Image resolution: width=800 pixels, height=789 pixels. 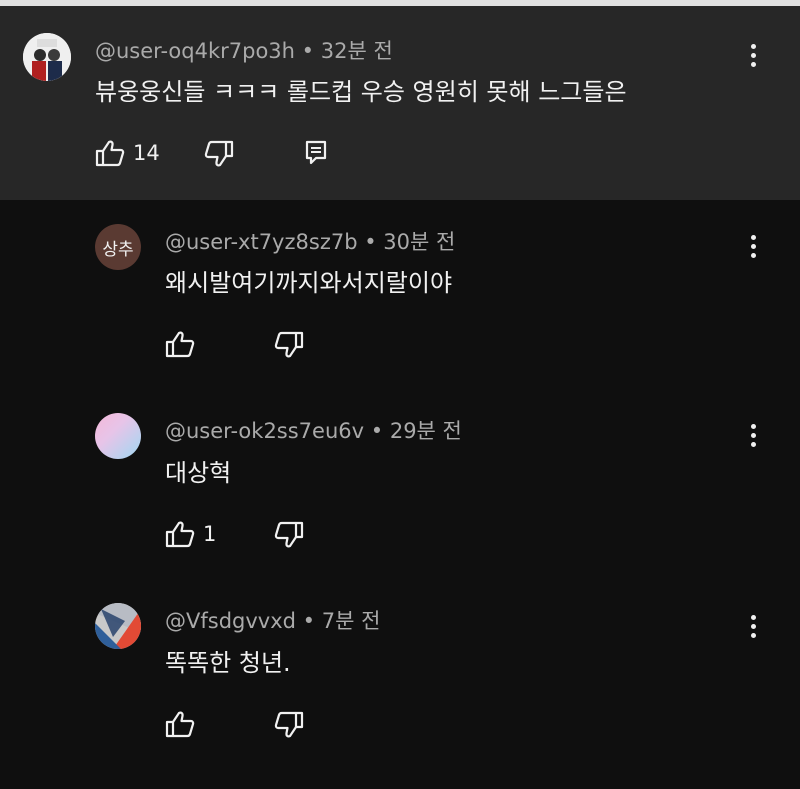 What do you see at coordinates (309, 283) in the screenshot?
I see `comment-text: 왜시발여기까지와서지랄이야` at bounding box center [309, 283].